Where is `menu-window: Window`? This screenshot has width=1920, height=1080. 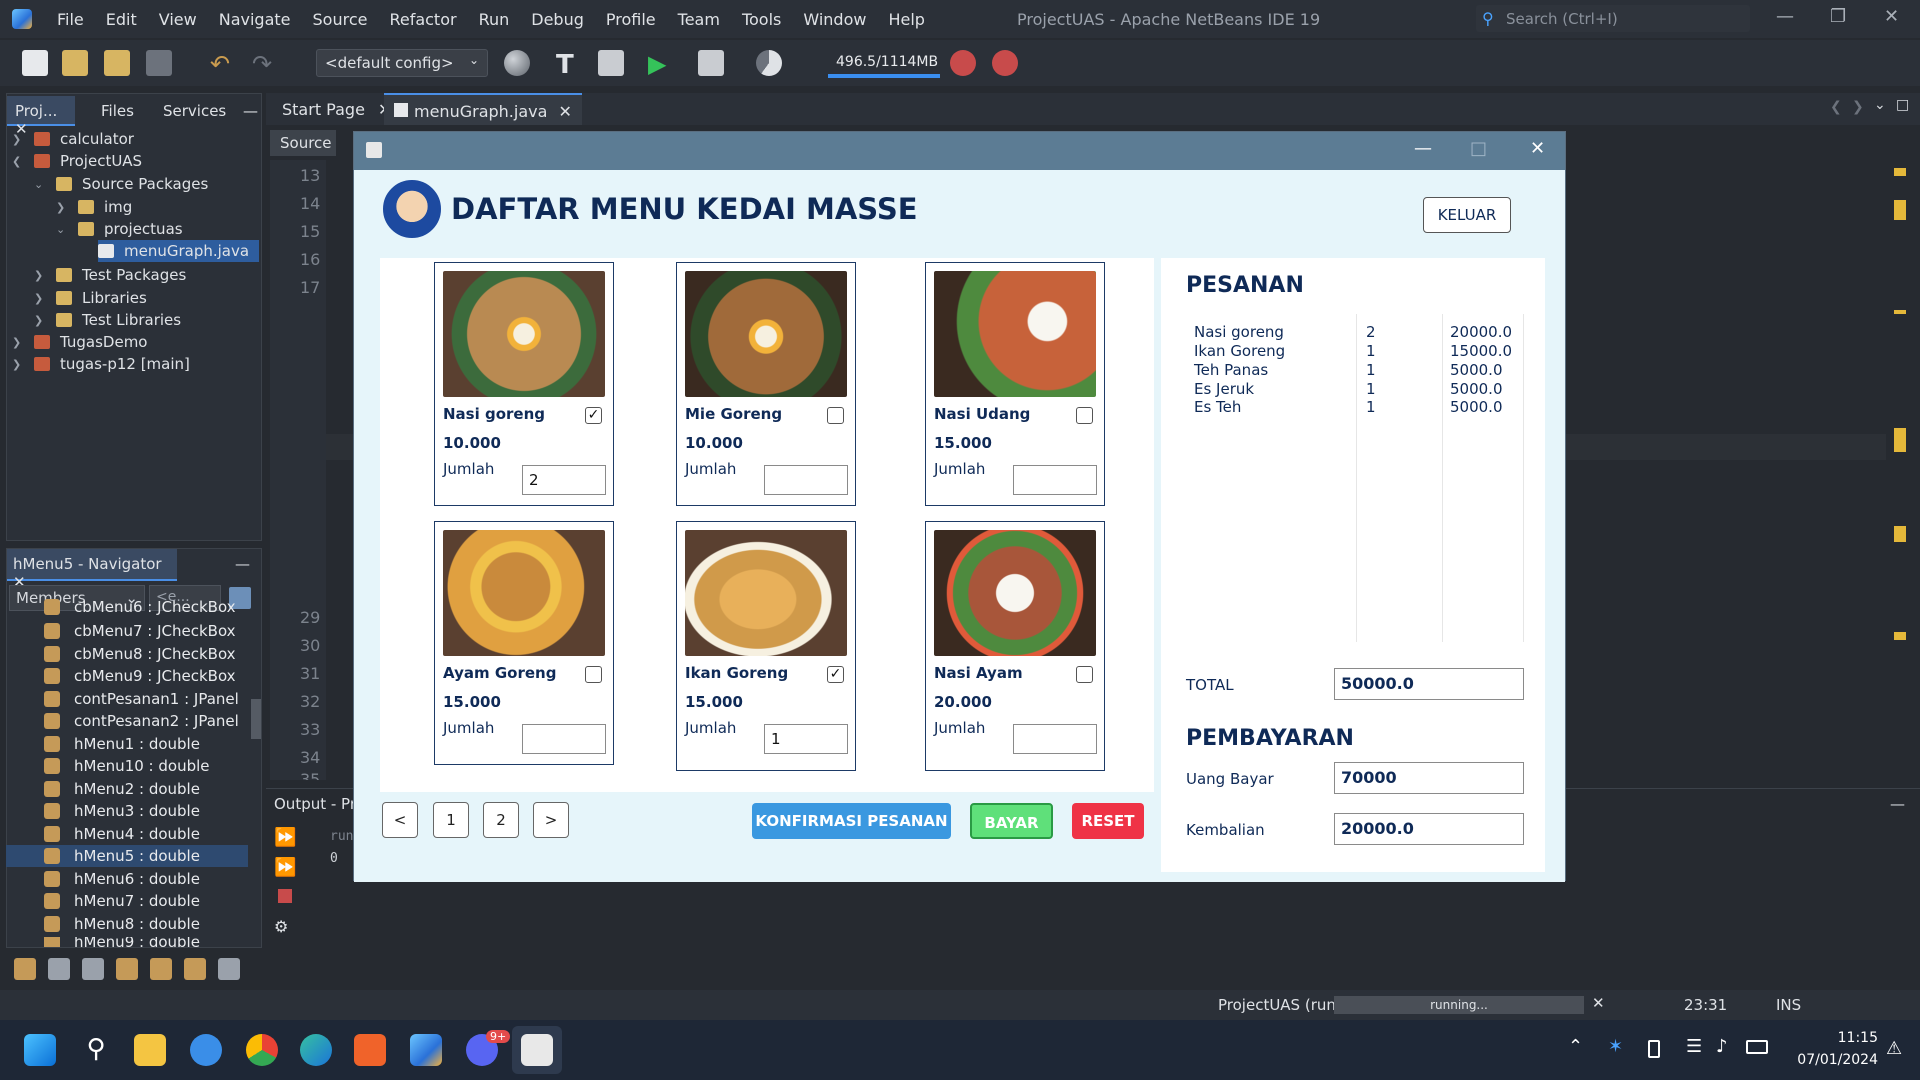
menu-window: Window is located at coordinates (834, 19).